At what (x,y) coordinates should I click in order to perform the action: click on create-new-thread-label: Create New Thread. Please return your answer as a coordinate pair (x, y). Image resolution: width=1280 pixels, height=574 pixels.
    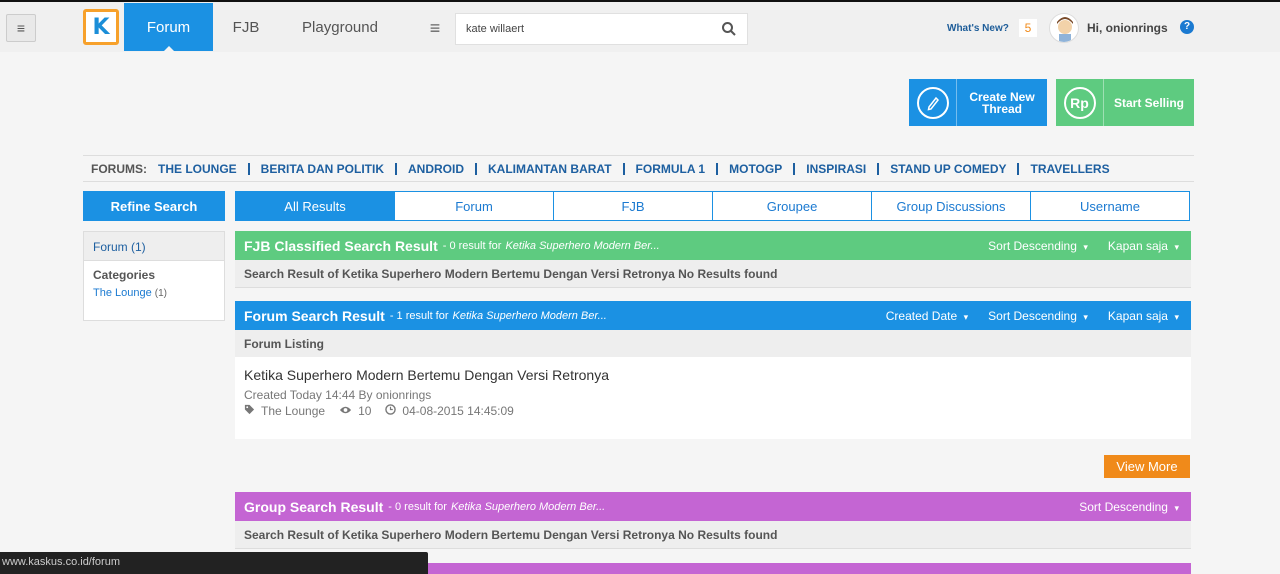
    Looking at the image, I should click on (1002, 102).